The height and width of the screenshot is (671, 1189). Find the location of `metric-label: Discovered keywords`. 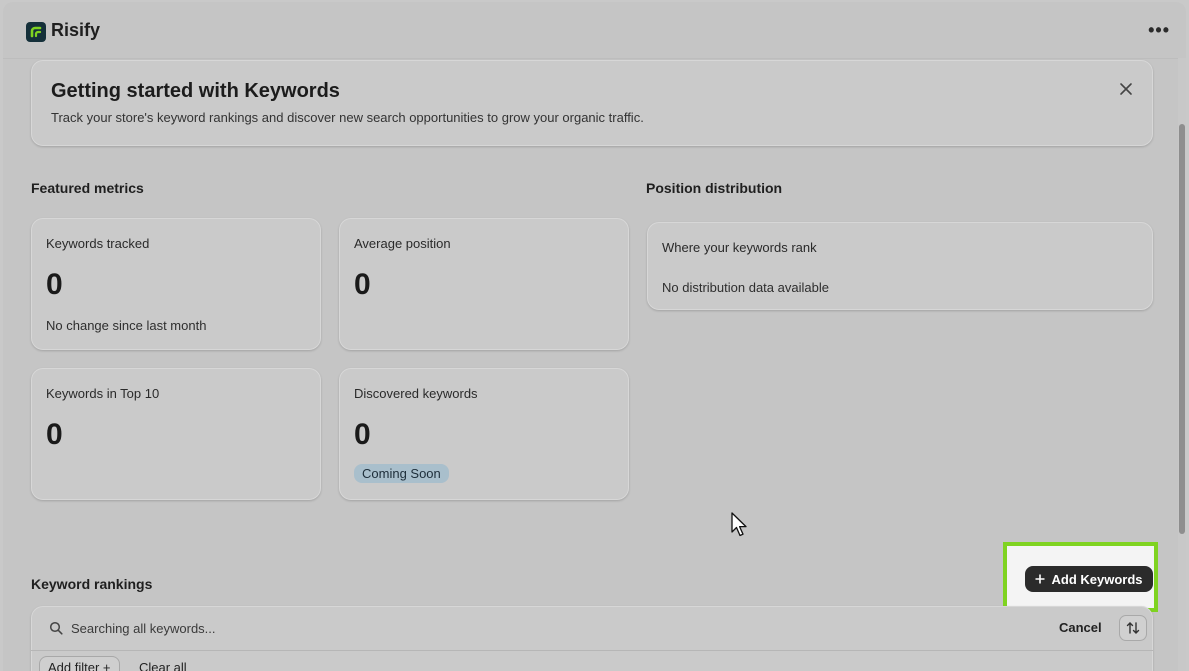

metric-label: Discovered keywords is located at coordinates (416, 393).